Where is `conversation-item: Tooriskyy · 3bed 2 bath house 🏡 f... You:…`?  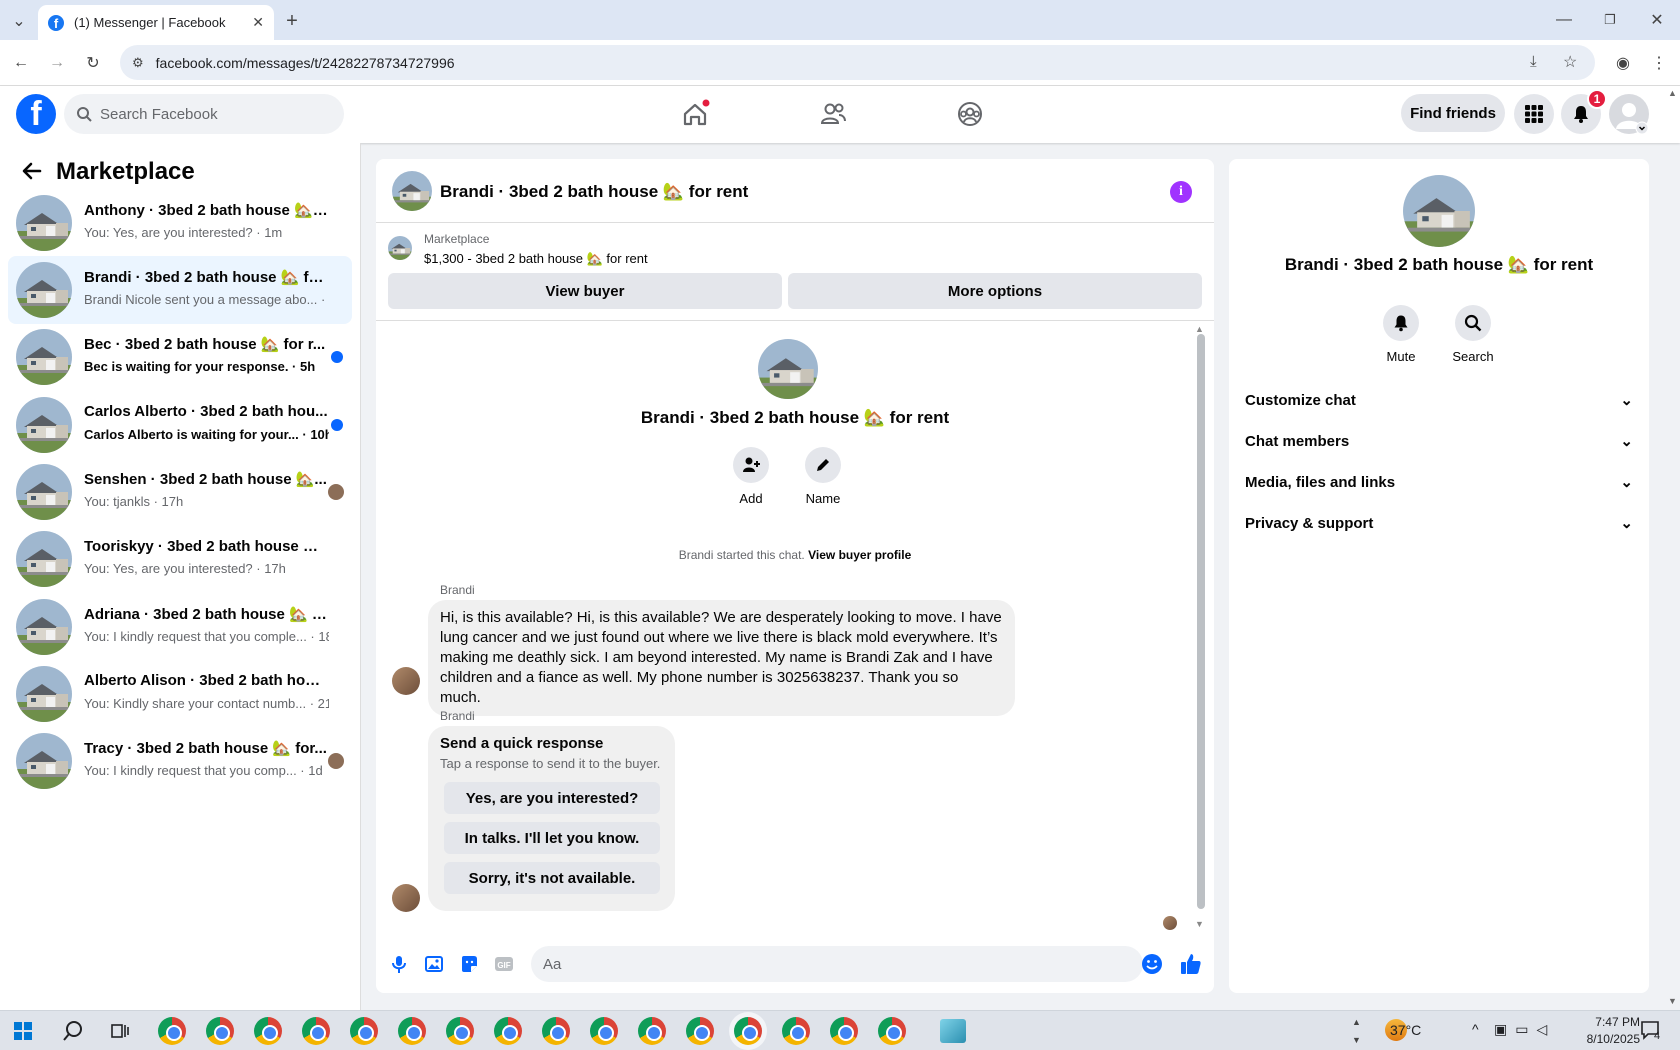 conversation-item: Tooriskyy · 3bed 2 bath house 🏡 f... You:… is located at coordinates (180, 559).